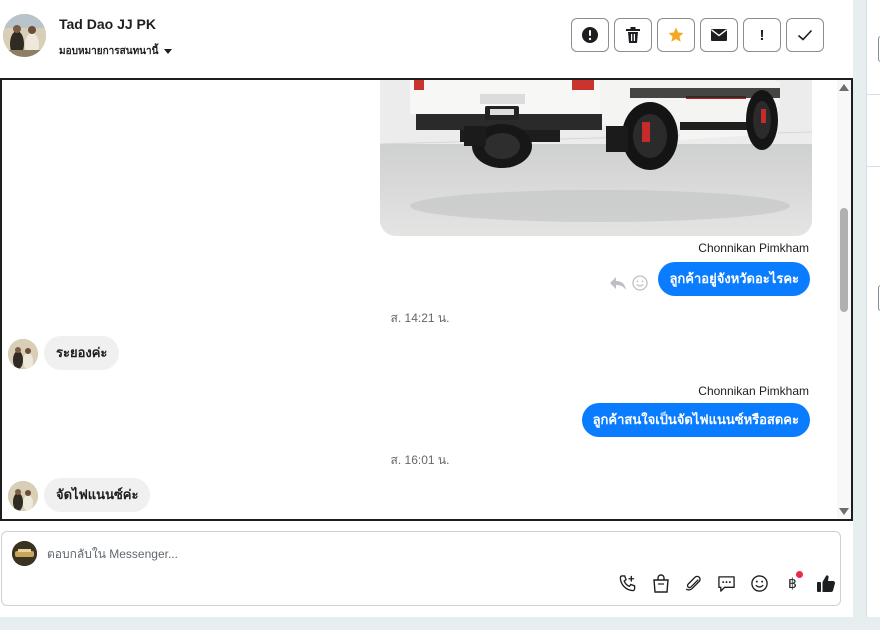 This screenshot has width=880, height=630. Describe the element at coordinates (24, 553) in the screenshot. I see `page-avatar` at that location.